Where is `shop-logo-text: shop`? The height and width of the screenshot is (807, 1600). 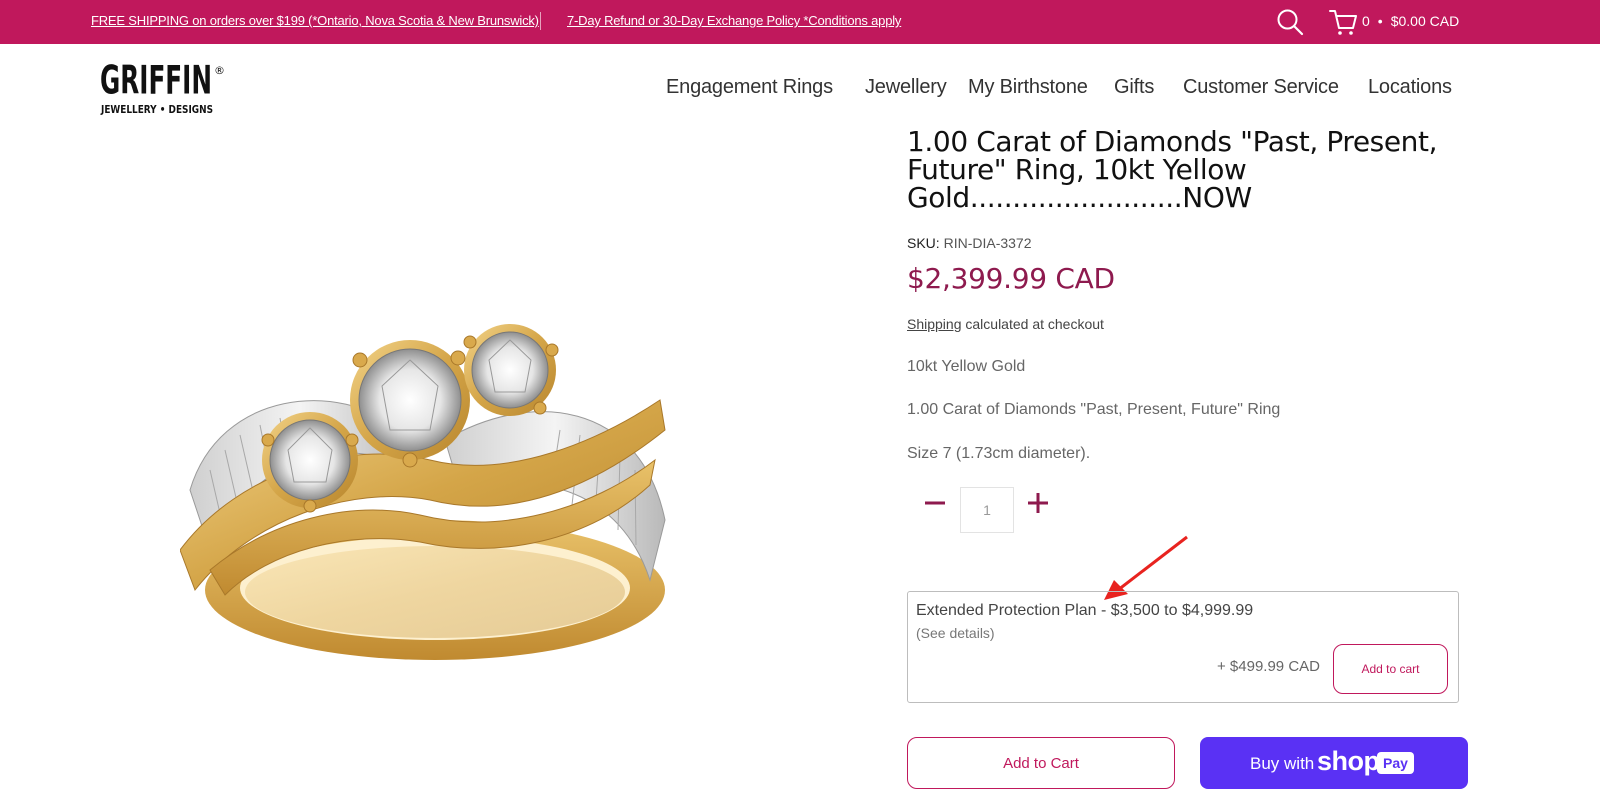
shop-logo-text: shop is located at coordinates (1348, 761).